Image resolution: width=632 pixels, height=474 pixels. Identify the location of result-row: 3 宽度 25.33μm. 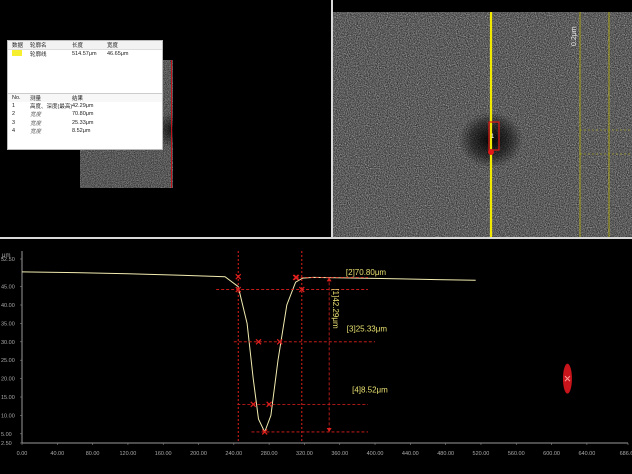
(85, 123).